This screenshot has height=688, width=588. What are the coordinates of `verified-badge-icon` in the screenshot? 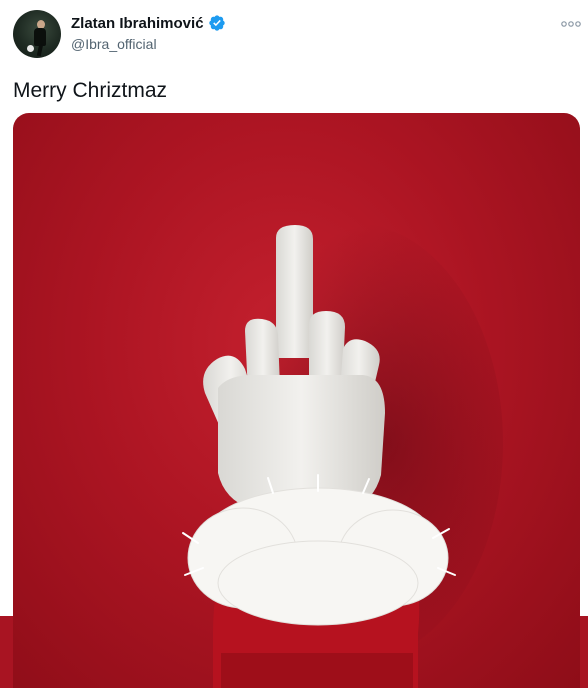 It's located at (217, 23).